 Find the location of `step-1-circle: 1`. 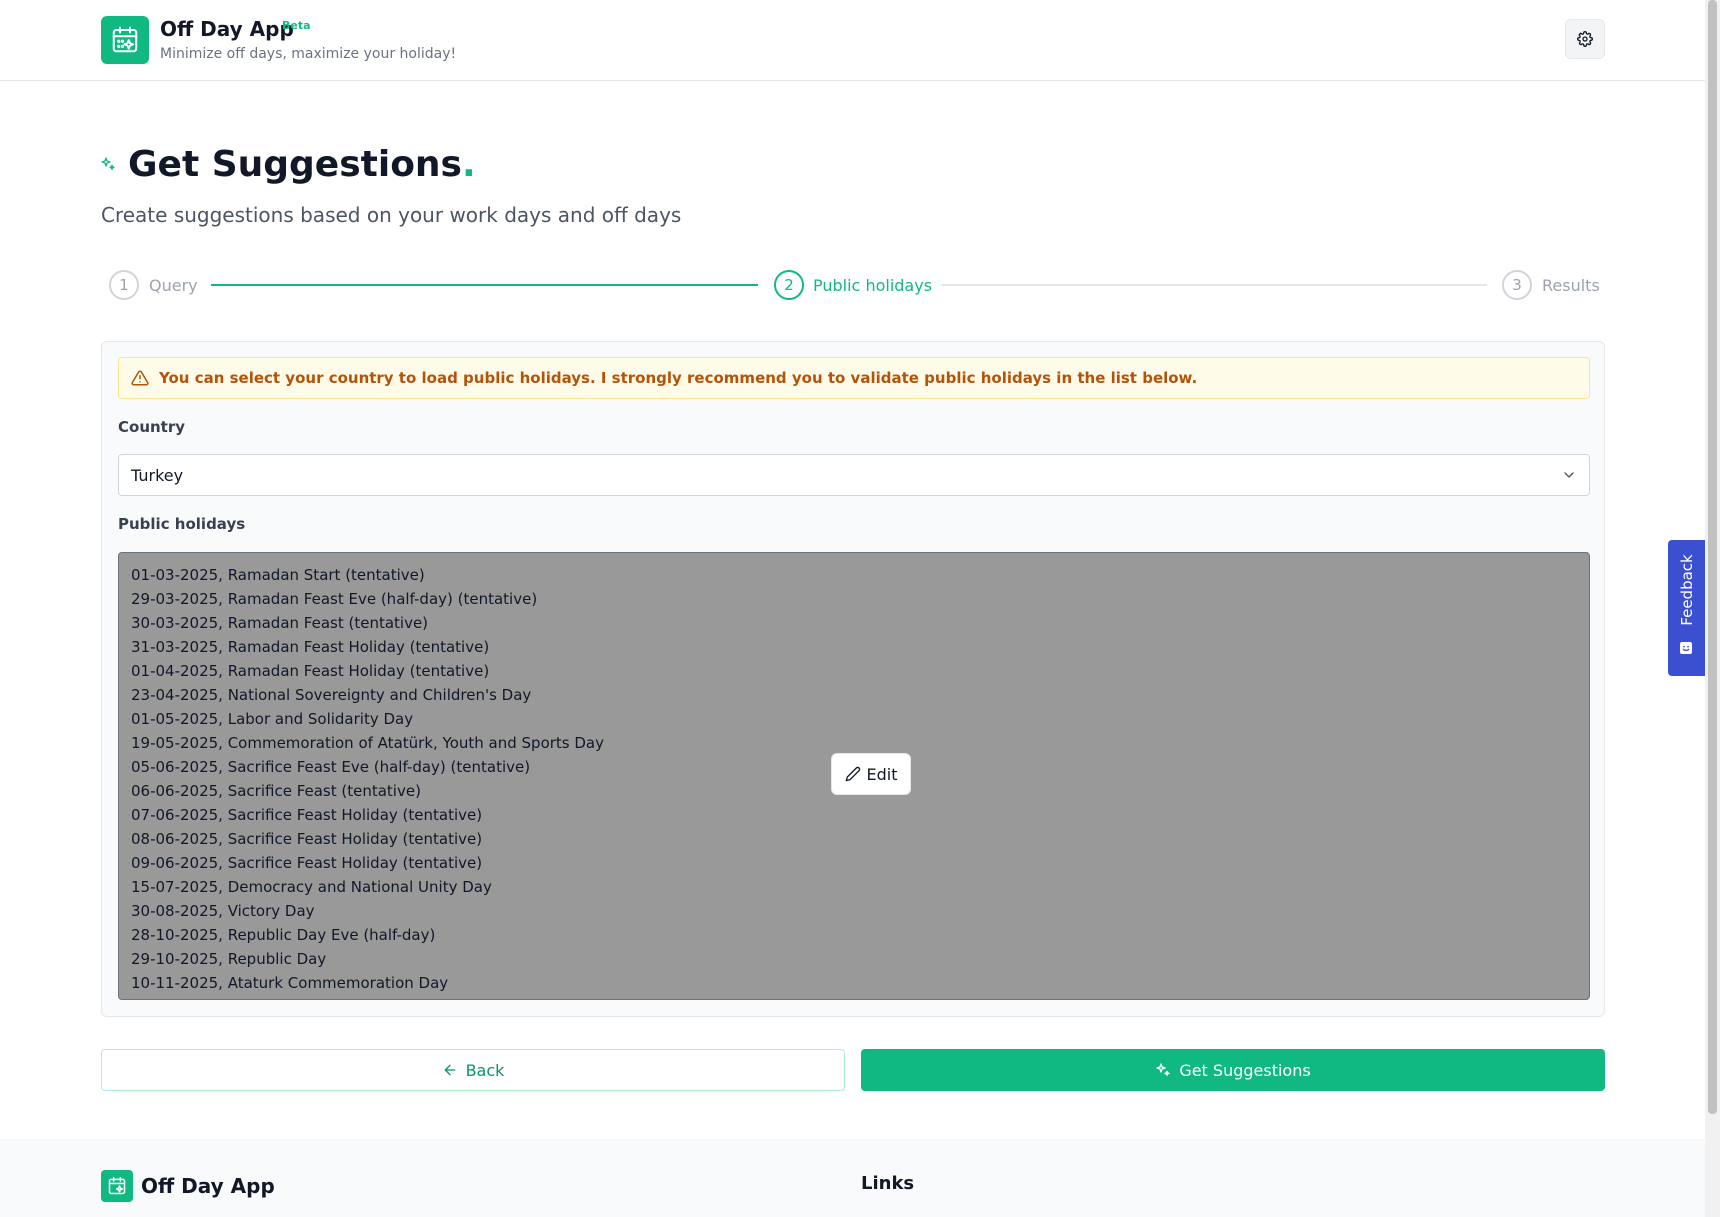

step-1-circle: 1 is located at coordinates (124, 285).